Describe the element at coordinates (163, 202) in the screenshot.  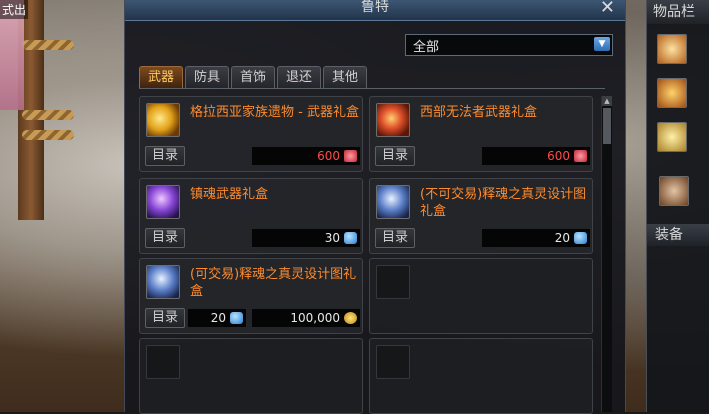
I see `purple-gift-icon` at that location.